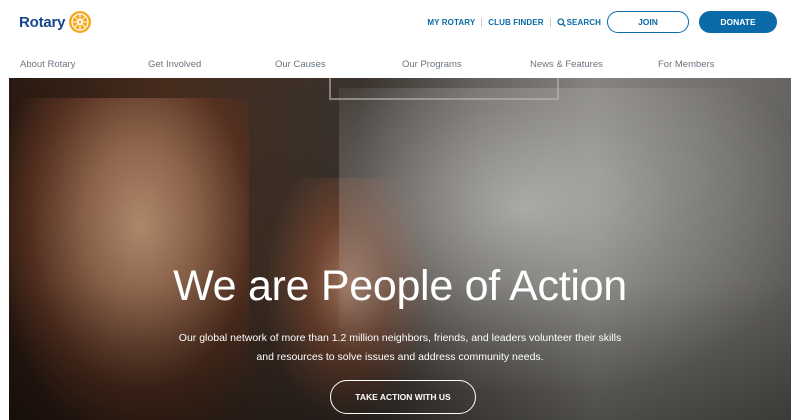 The image size is (791, 420). I want to click on rotary-logo: Rotary, so click(55, 22).